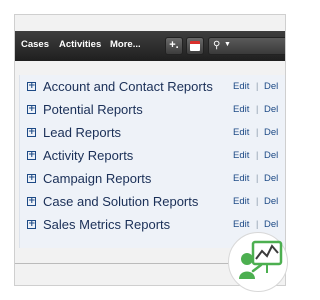 Image resolution: width=320 pixels, height=300 pixels. Describe the element at coordinates (261, 259) in the screenshot. I see `presenter-chart-icon` at that location.